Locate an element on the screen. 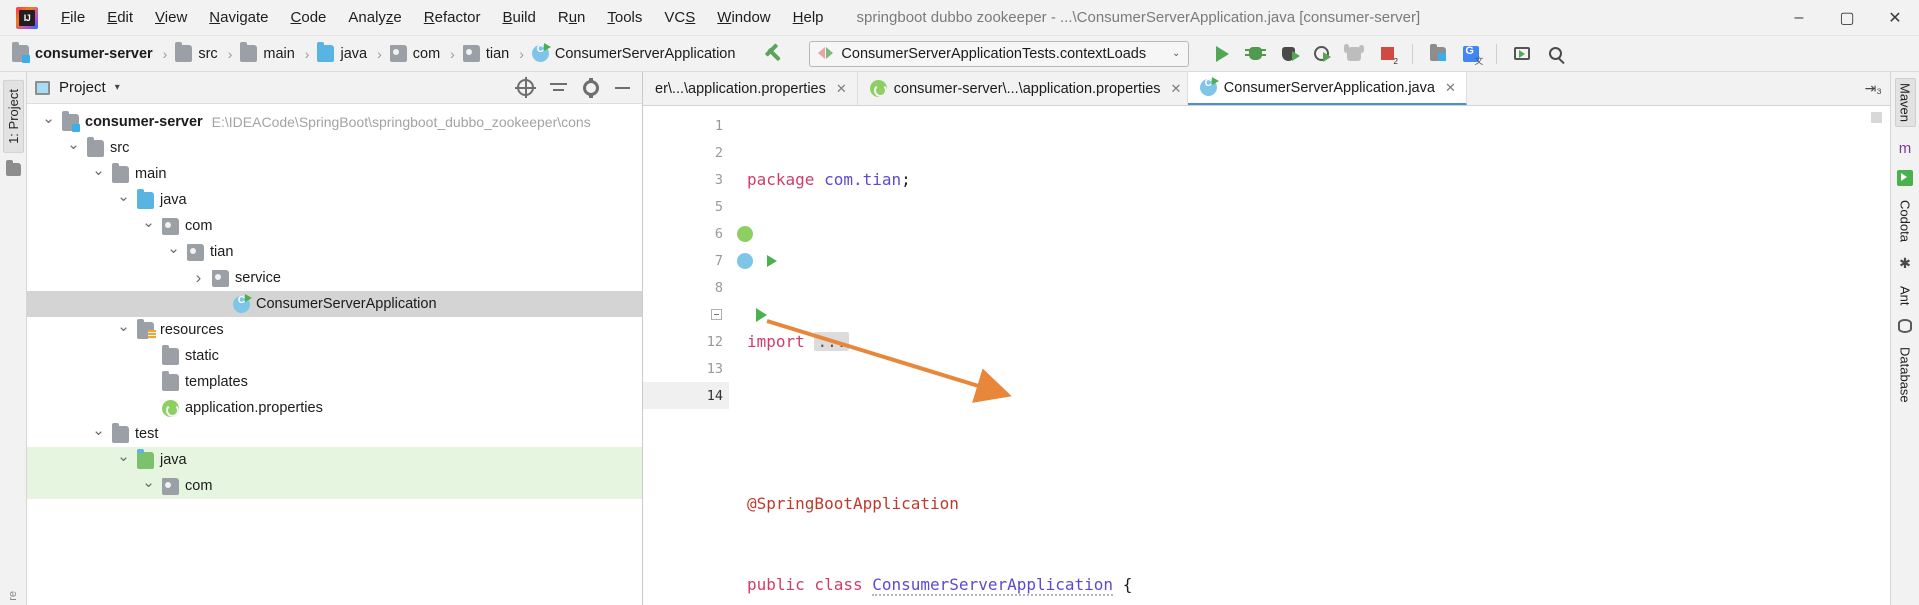 The image size is (1919, 605). tree-row-static: static is located at coordinates (334, 356).